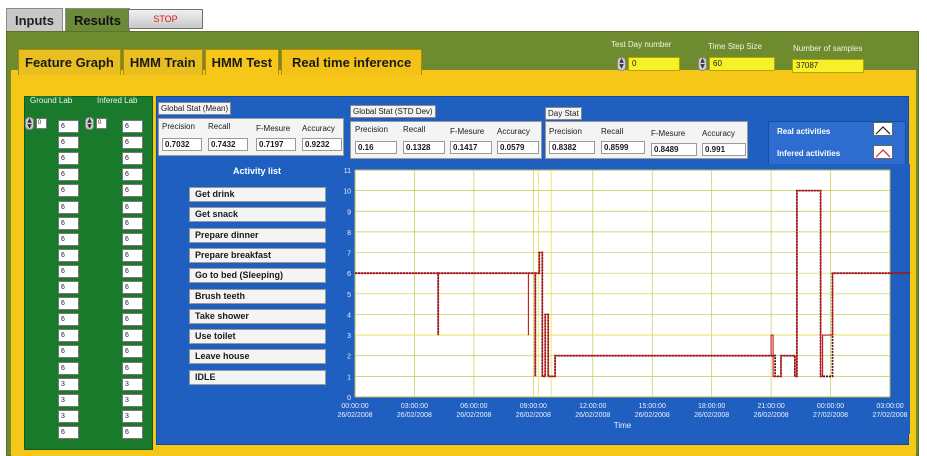  Describe the element at coordinates (371, 129) in the screenshot. I see `std-precision-header: Precision` at that location.